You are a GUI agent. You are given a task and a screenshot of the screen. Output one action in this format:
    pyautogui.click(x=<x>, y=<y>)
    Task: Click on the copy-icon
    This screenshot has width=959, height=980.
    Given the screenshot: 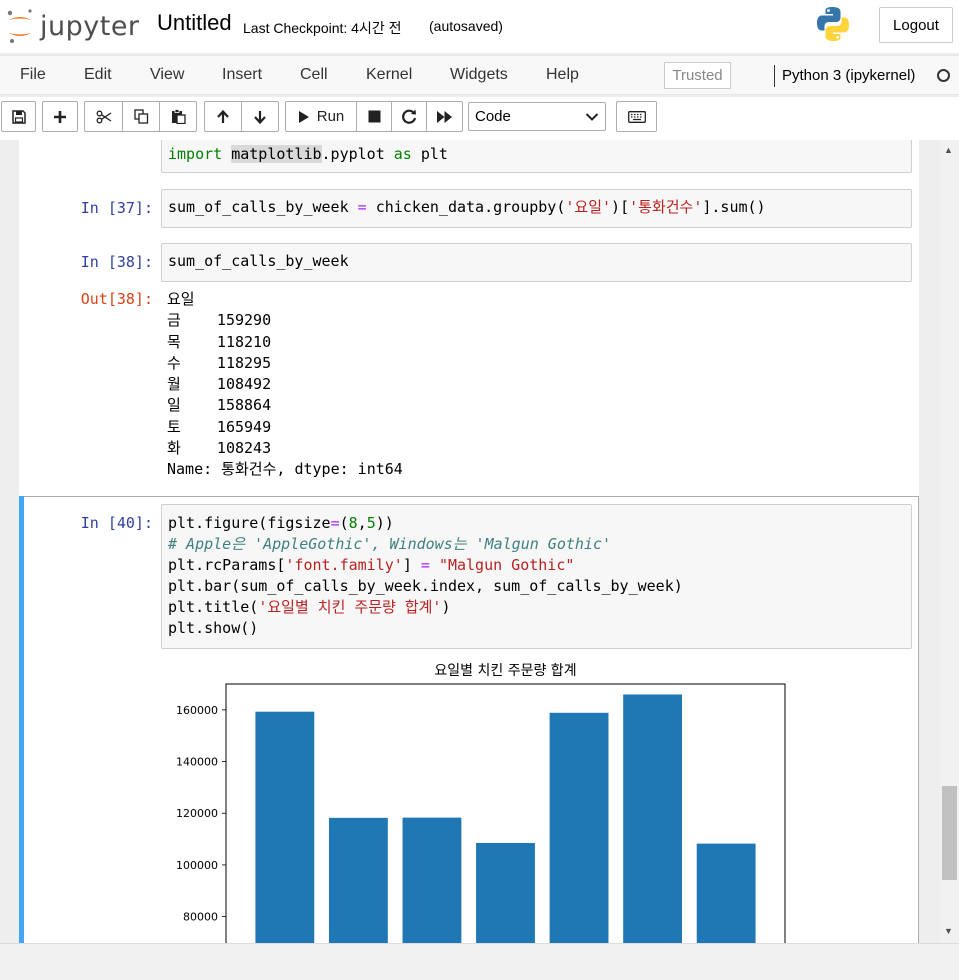 What is the action you would take?
    pyautogui.click(x=140, y=116)
    